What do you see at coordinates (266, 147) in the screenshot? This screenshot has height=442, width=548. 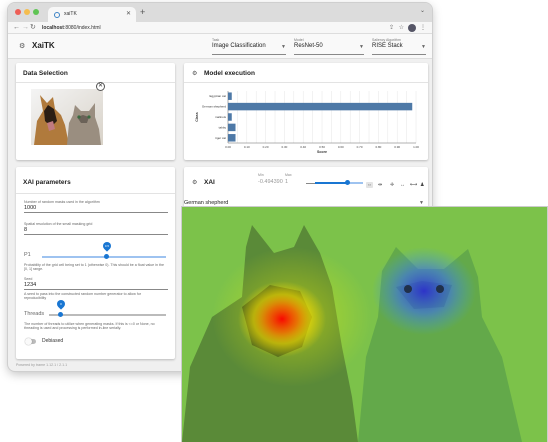 I see `x-tick-label: 0.20` at bounding box center [266, 147].